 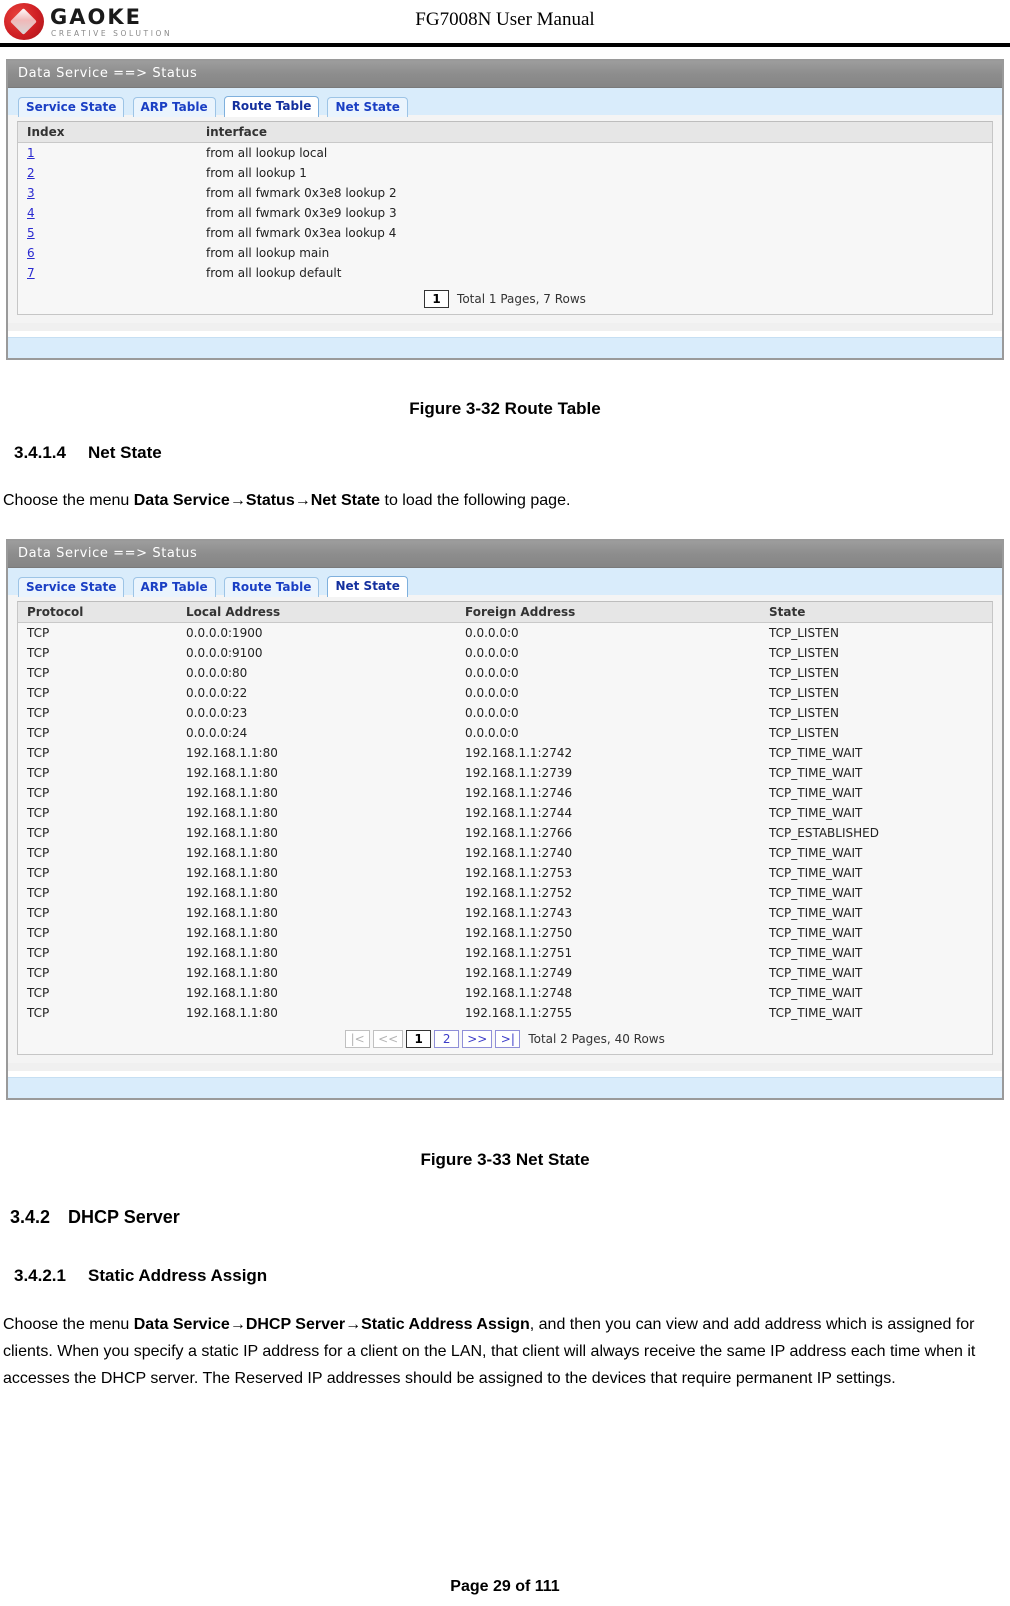 What do you see at coordinates (31, 153) in the screenshot?
I see `index-link: 1` at bounding box center [31, 153].